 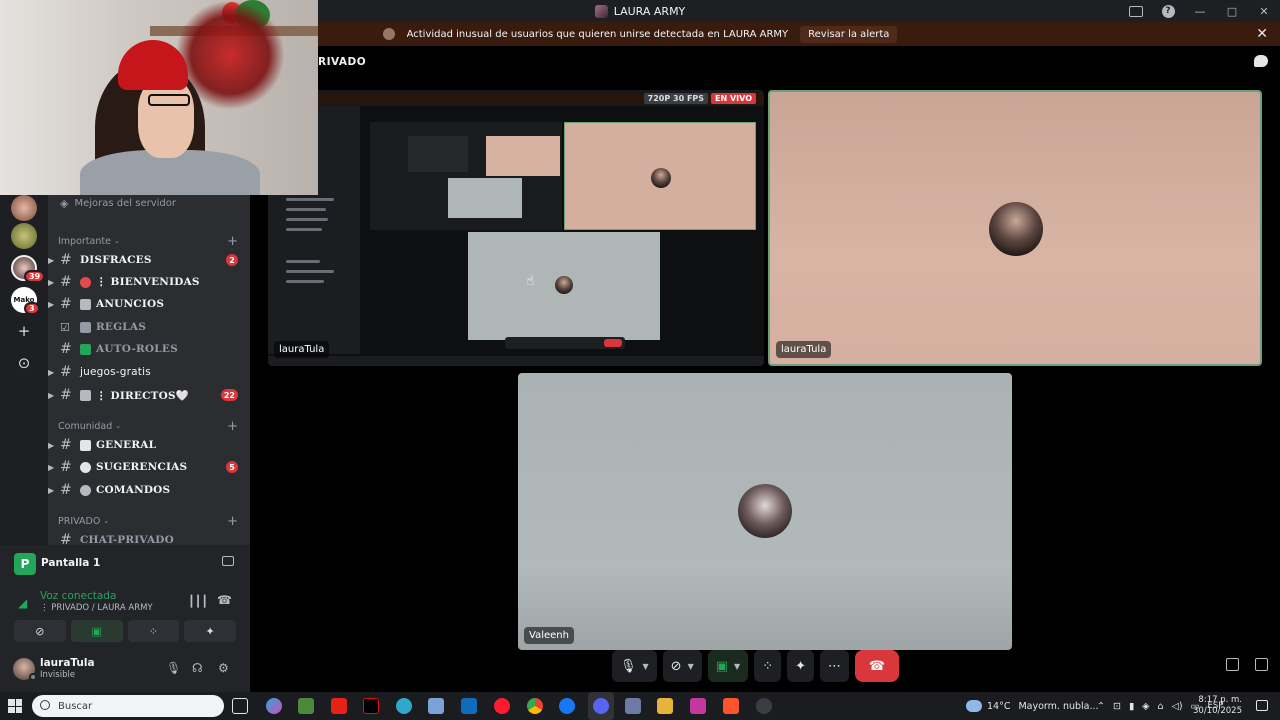 What do you see at coordinates (65, 327) in the screenshot?
I see `rules-icon: ☑` at bounding box center [65, 327].